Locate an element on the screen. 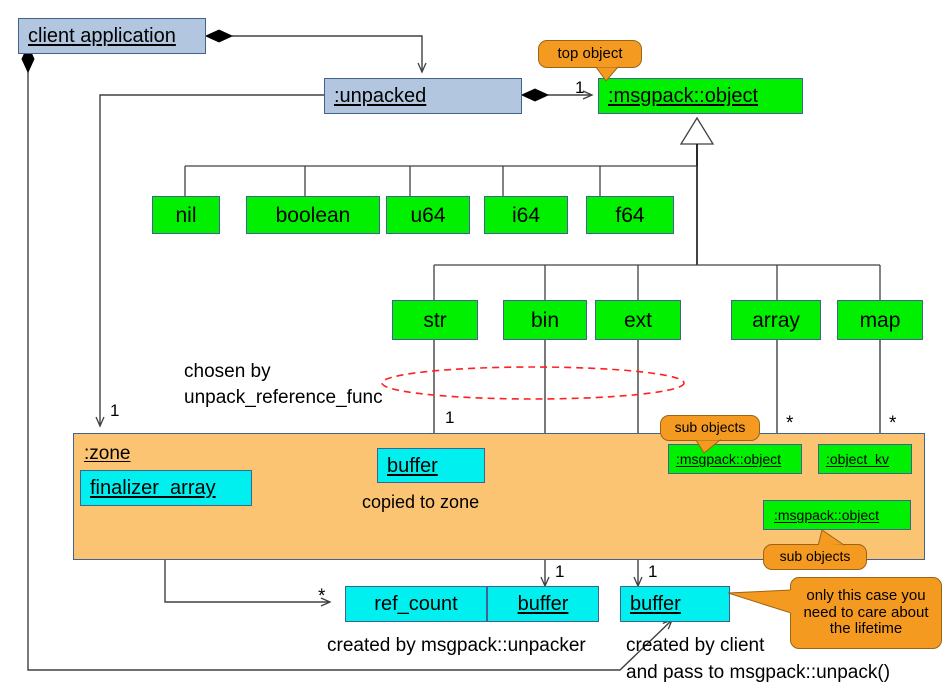  callout-sub-objects-left-label: sub objects is located at coordinates (710, 427).